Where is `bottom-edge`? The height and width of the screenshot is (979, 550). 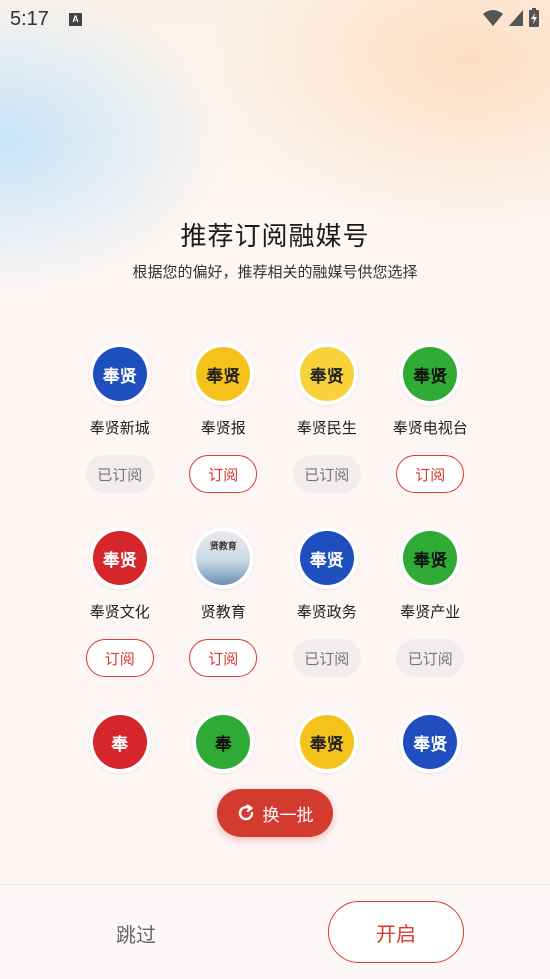
bottom-edge is located at coordinates (275, 975).